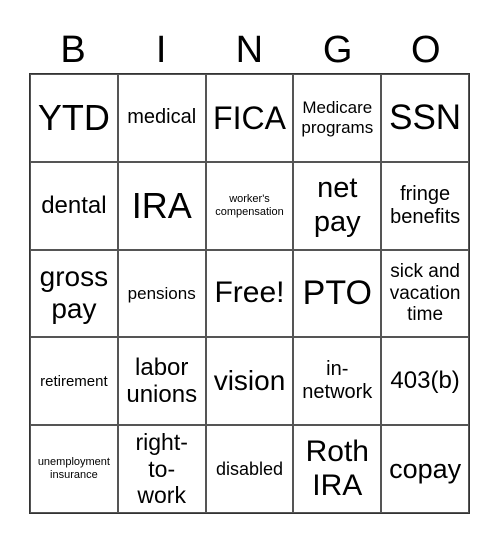 Image resolution: width=500 pixels, height=544 pixels. What do you see at coordinates (249, 381) in the screenshot?
I see `bingo-cell: vision` at bounding box center [249, 381].